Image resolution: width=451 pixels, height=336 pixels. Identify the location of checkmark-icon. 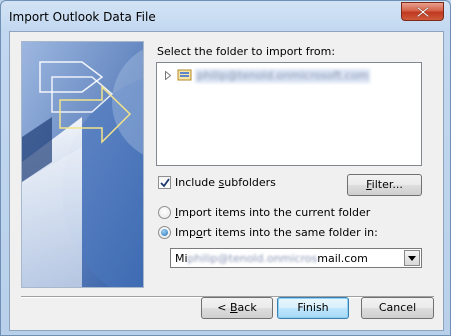
(165, 183).